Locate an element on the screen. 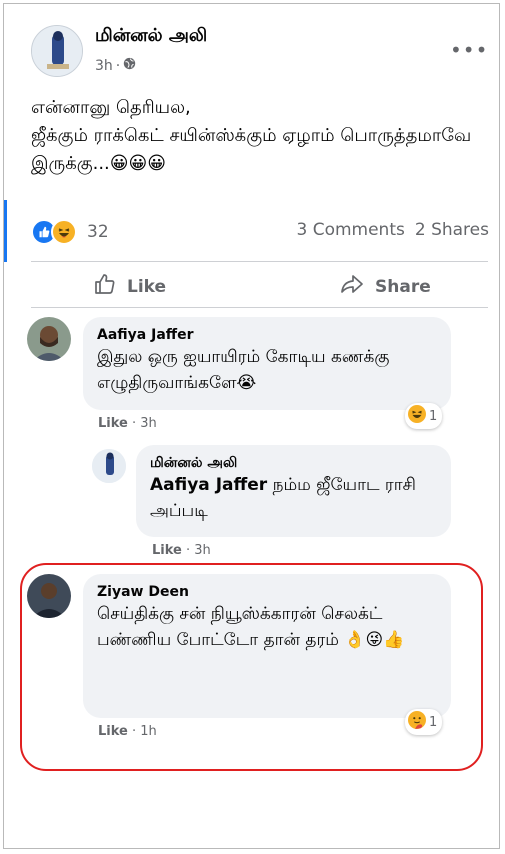  share-button: Share is located at coordinates (385, 286).